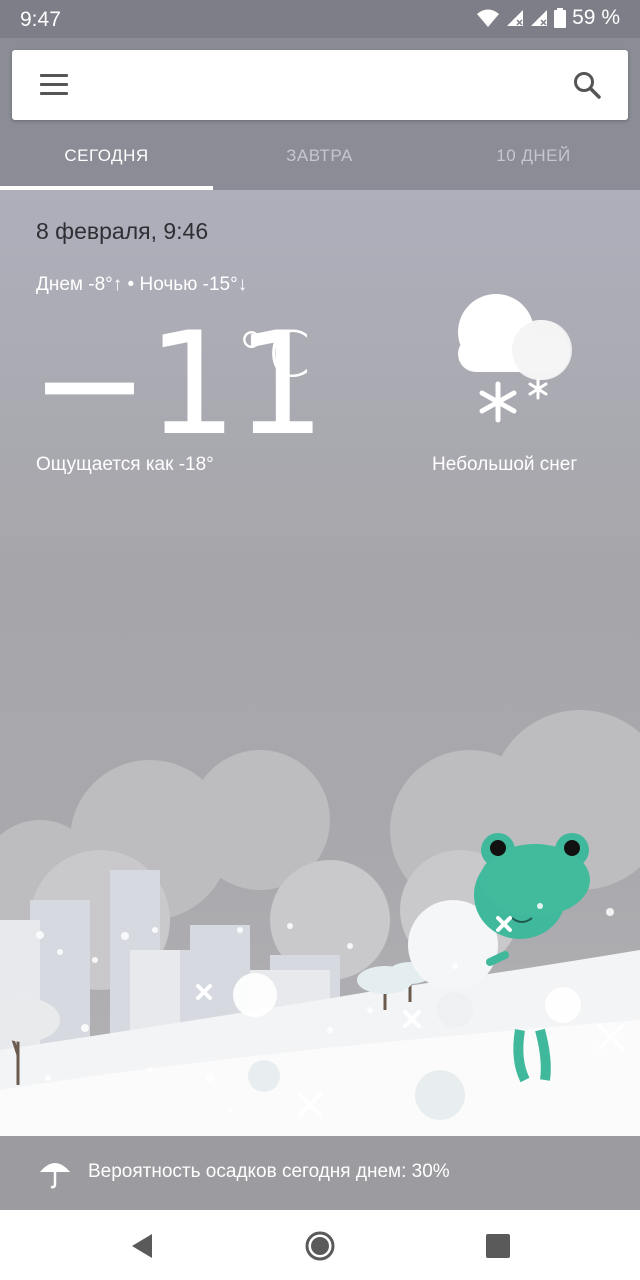  I want to click on condition-label: Небольшой снег, so click(505, 464).